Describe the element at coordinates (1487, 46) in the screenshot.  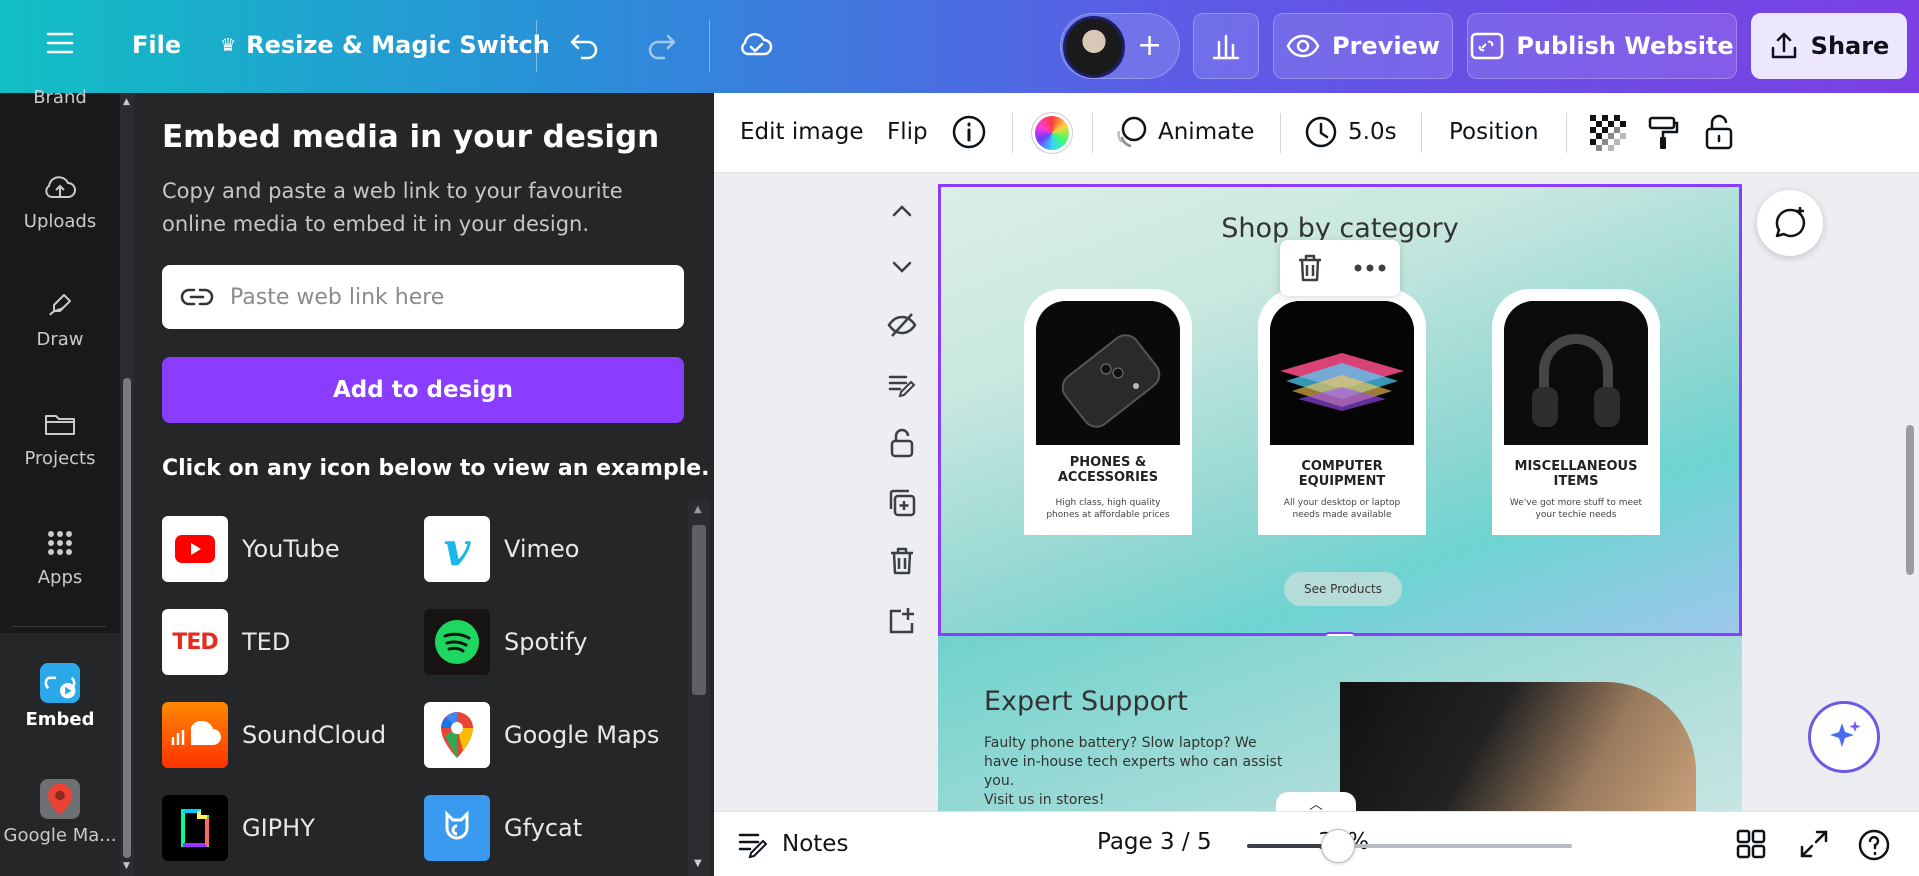
I see `link-icon` at that location.